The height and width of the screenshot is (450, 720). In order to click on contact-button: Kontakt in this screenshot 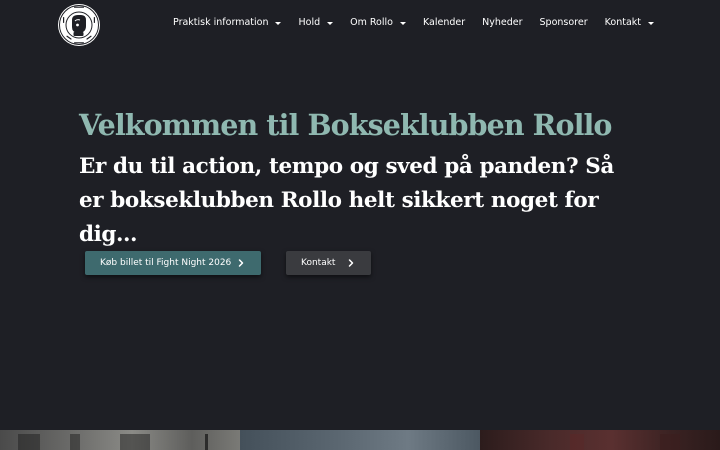, I will do `click(328, 263)`.